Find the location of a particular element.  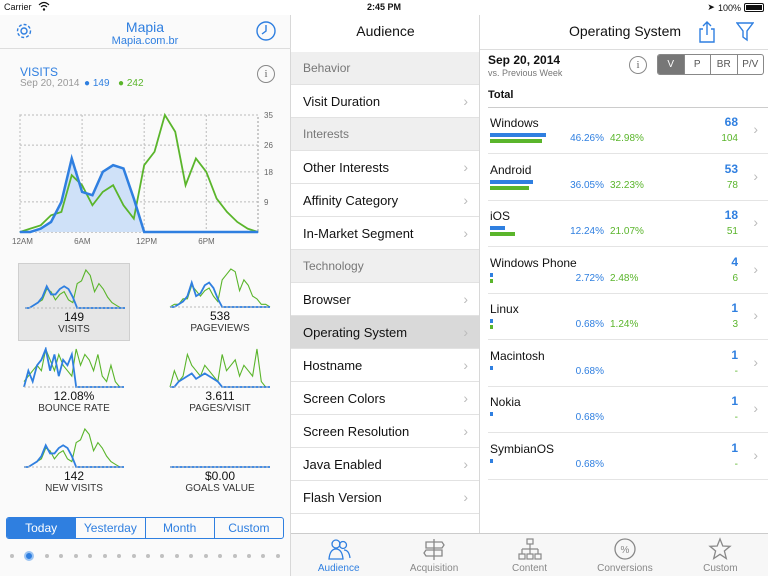

count-current: 53 is located at coordinates (731, 168).